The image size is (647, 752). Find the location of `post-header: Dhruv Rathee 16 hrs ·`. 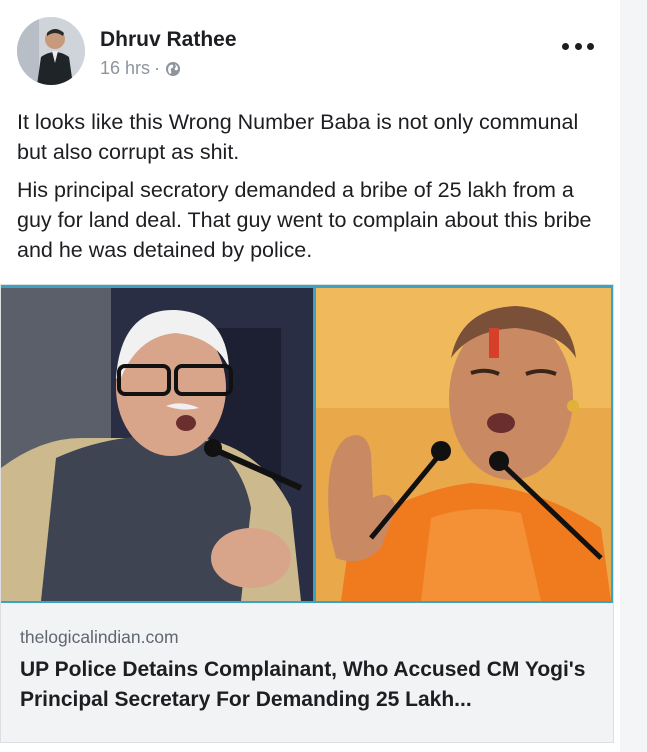

post-header: Dhruv Rathee 16 hrs · is located at coordinates (310, 50).